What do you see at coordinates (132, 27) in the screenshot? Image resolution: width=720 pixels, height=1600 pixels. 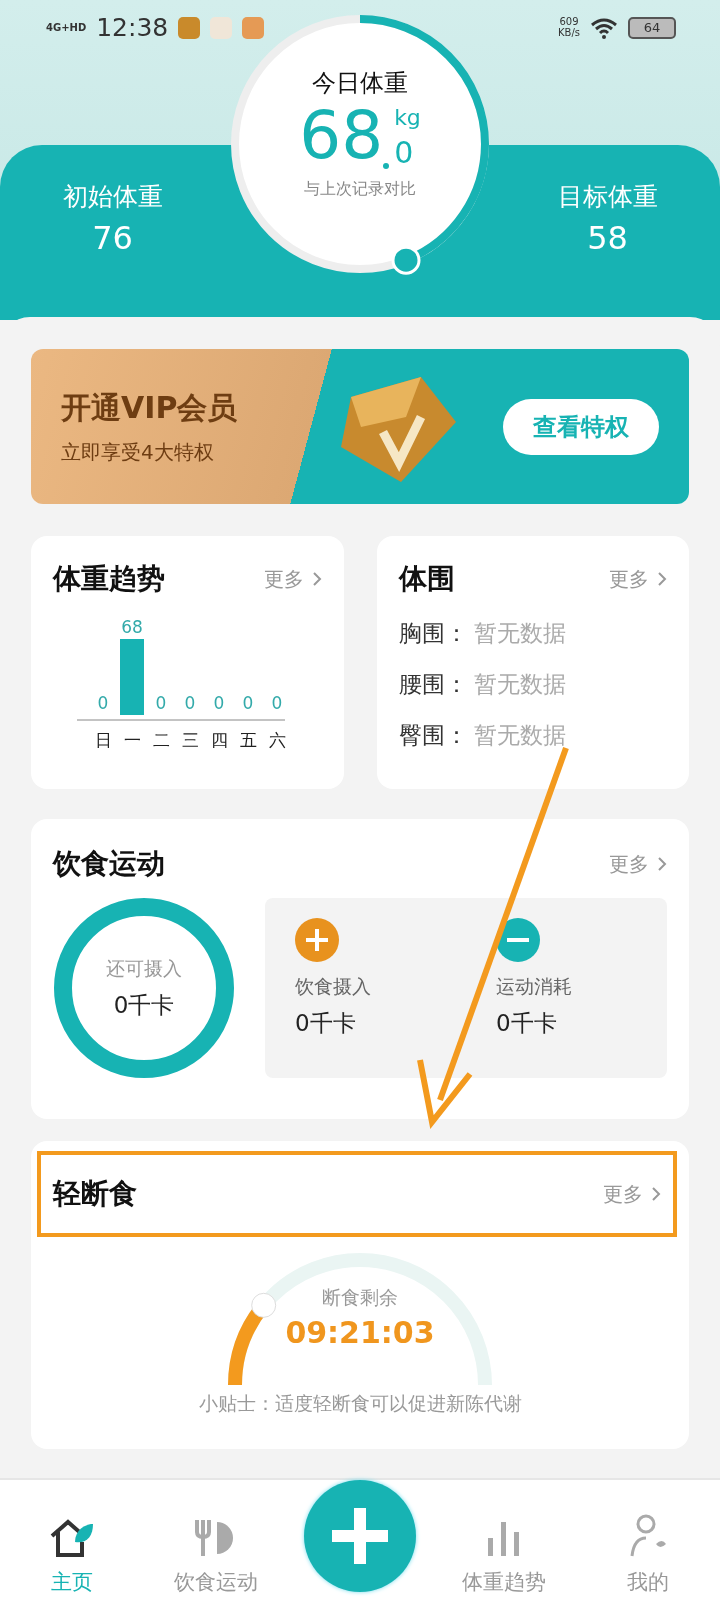 I see `clock: 12:38` at bounding box center [132, 27].